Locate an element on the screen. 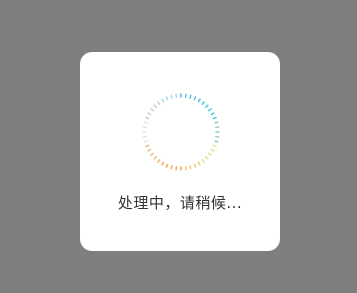 This screenshot has height=293, width=357. loading-spinner-icon is located at coordinates (181, 132).